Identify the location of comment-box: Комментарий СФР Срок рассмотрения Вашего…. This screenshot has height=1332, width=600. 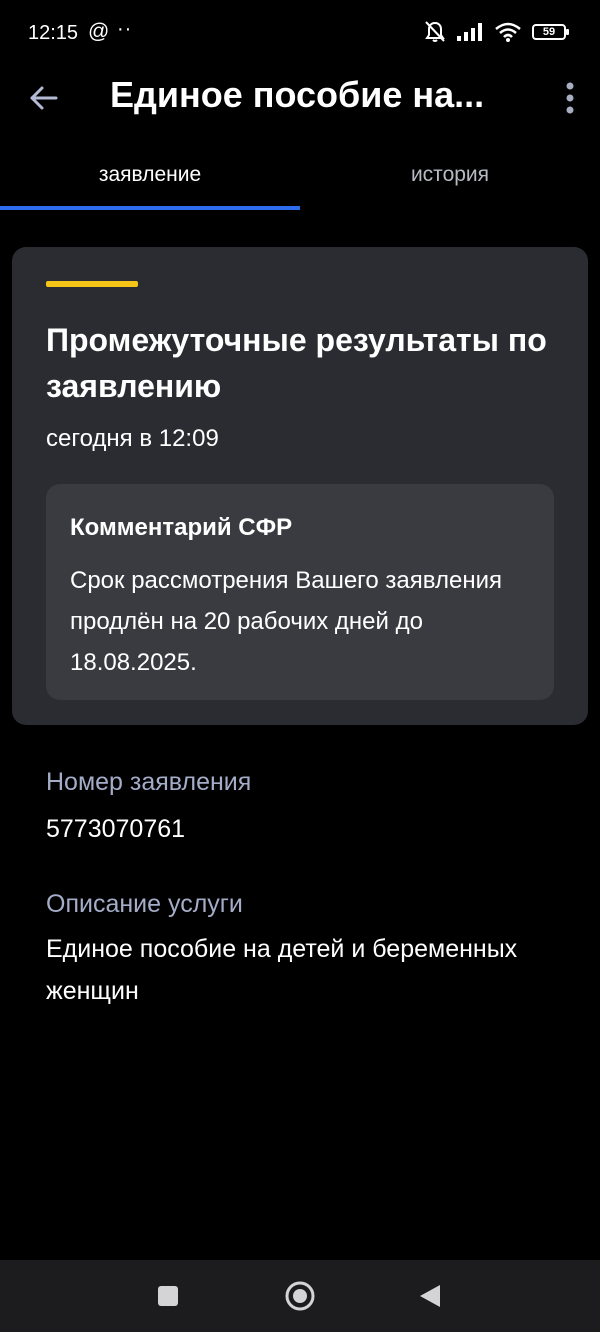
(300, 592).